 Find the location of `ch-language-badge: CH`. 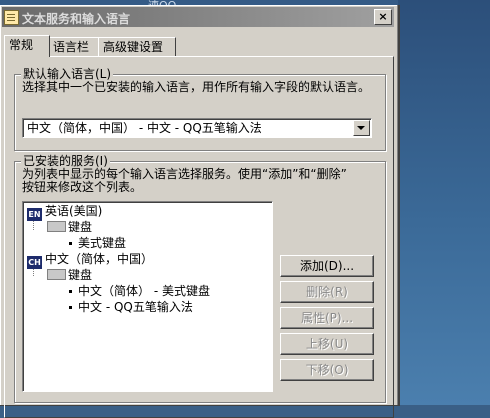

ch-language-badge: CH is located at coordinates (34, 262).